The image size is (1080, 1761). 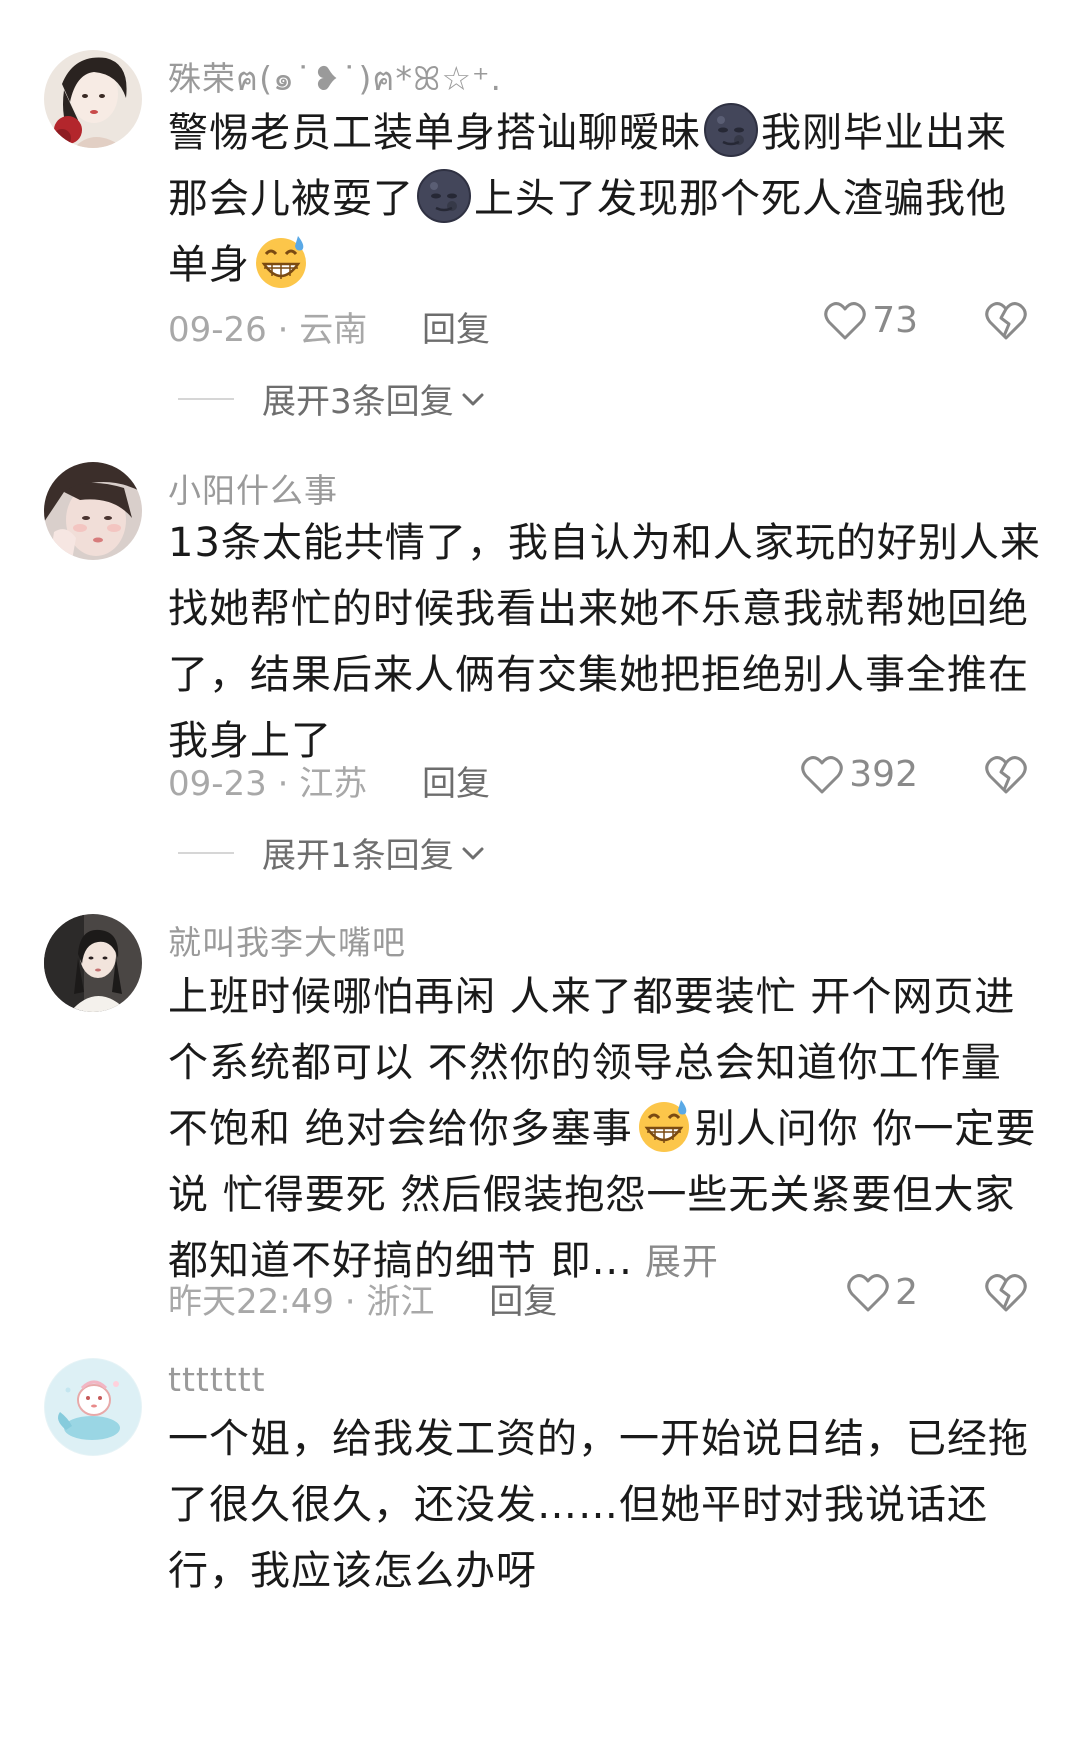 What do you see at coordinates (400, 1302) in the screenshot?
I see `comment-location: 浙江` at bounding box center [400, 1302].